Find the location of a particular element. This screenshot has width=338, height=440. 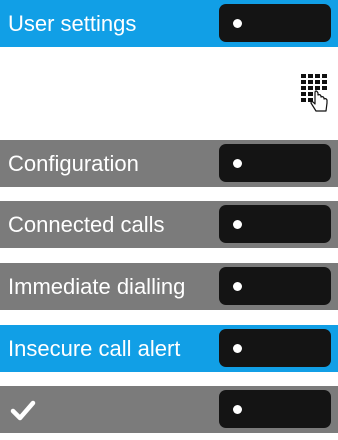

menu-item-label: User settings is located at coordinates (72, 23).